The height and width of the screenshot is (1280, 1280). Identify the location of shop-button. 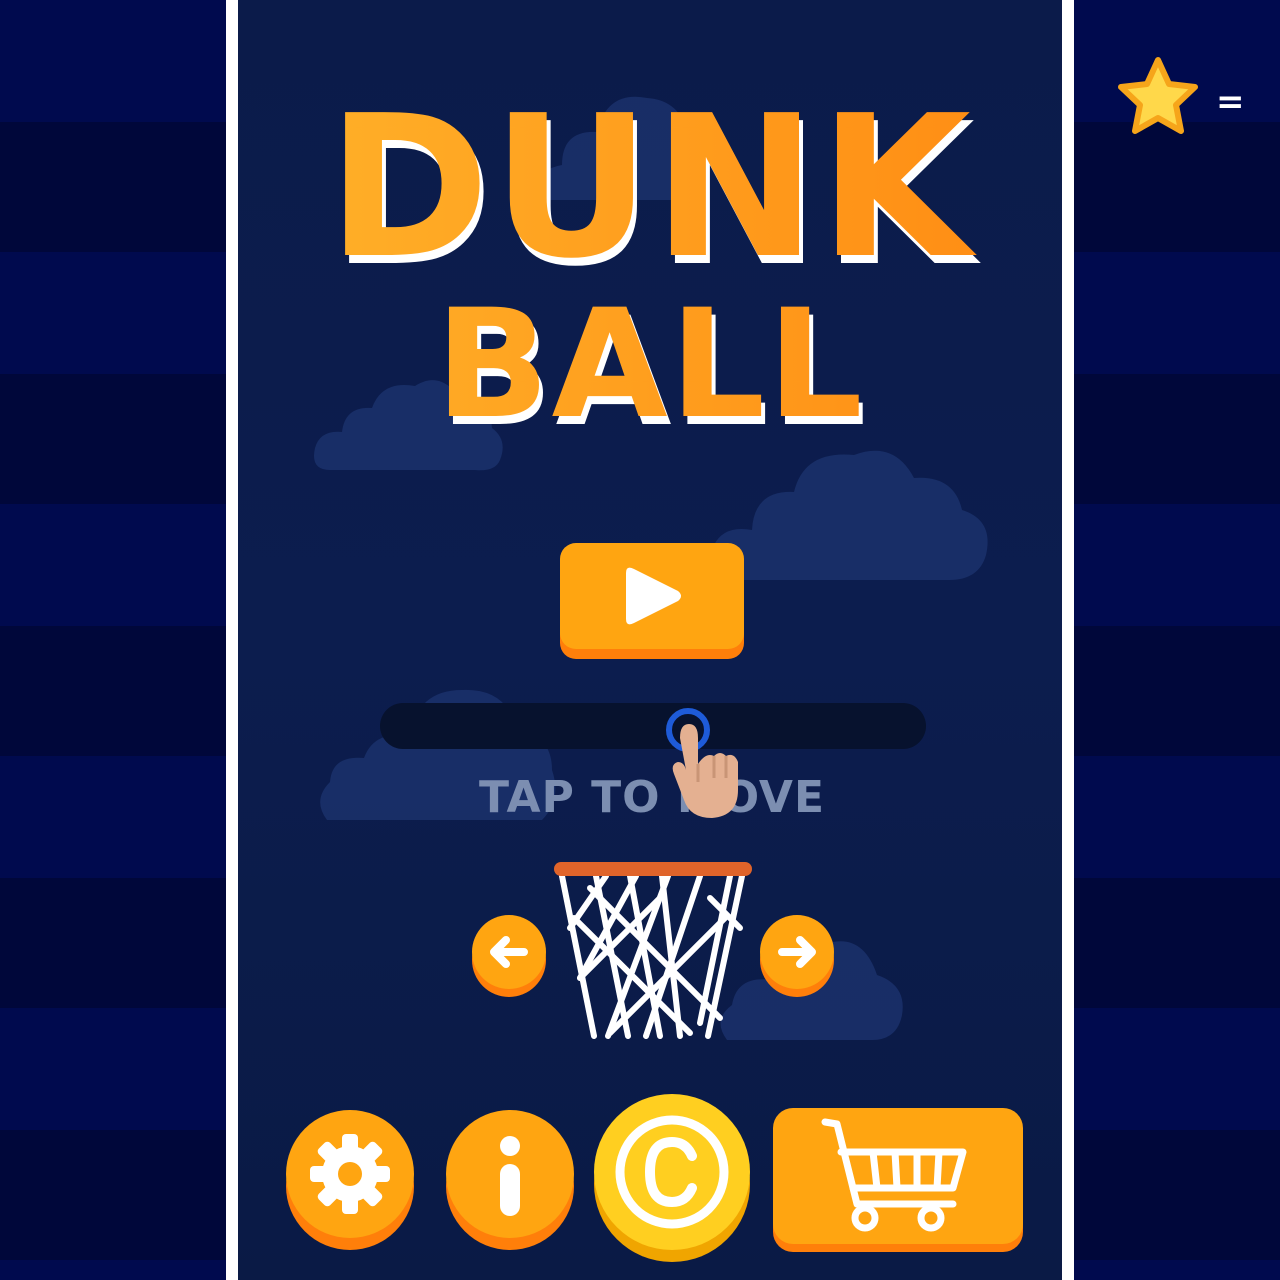
(898, 1176).